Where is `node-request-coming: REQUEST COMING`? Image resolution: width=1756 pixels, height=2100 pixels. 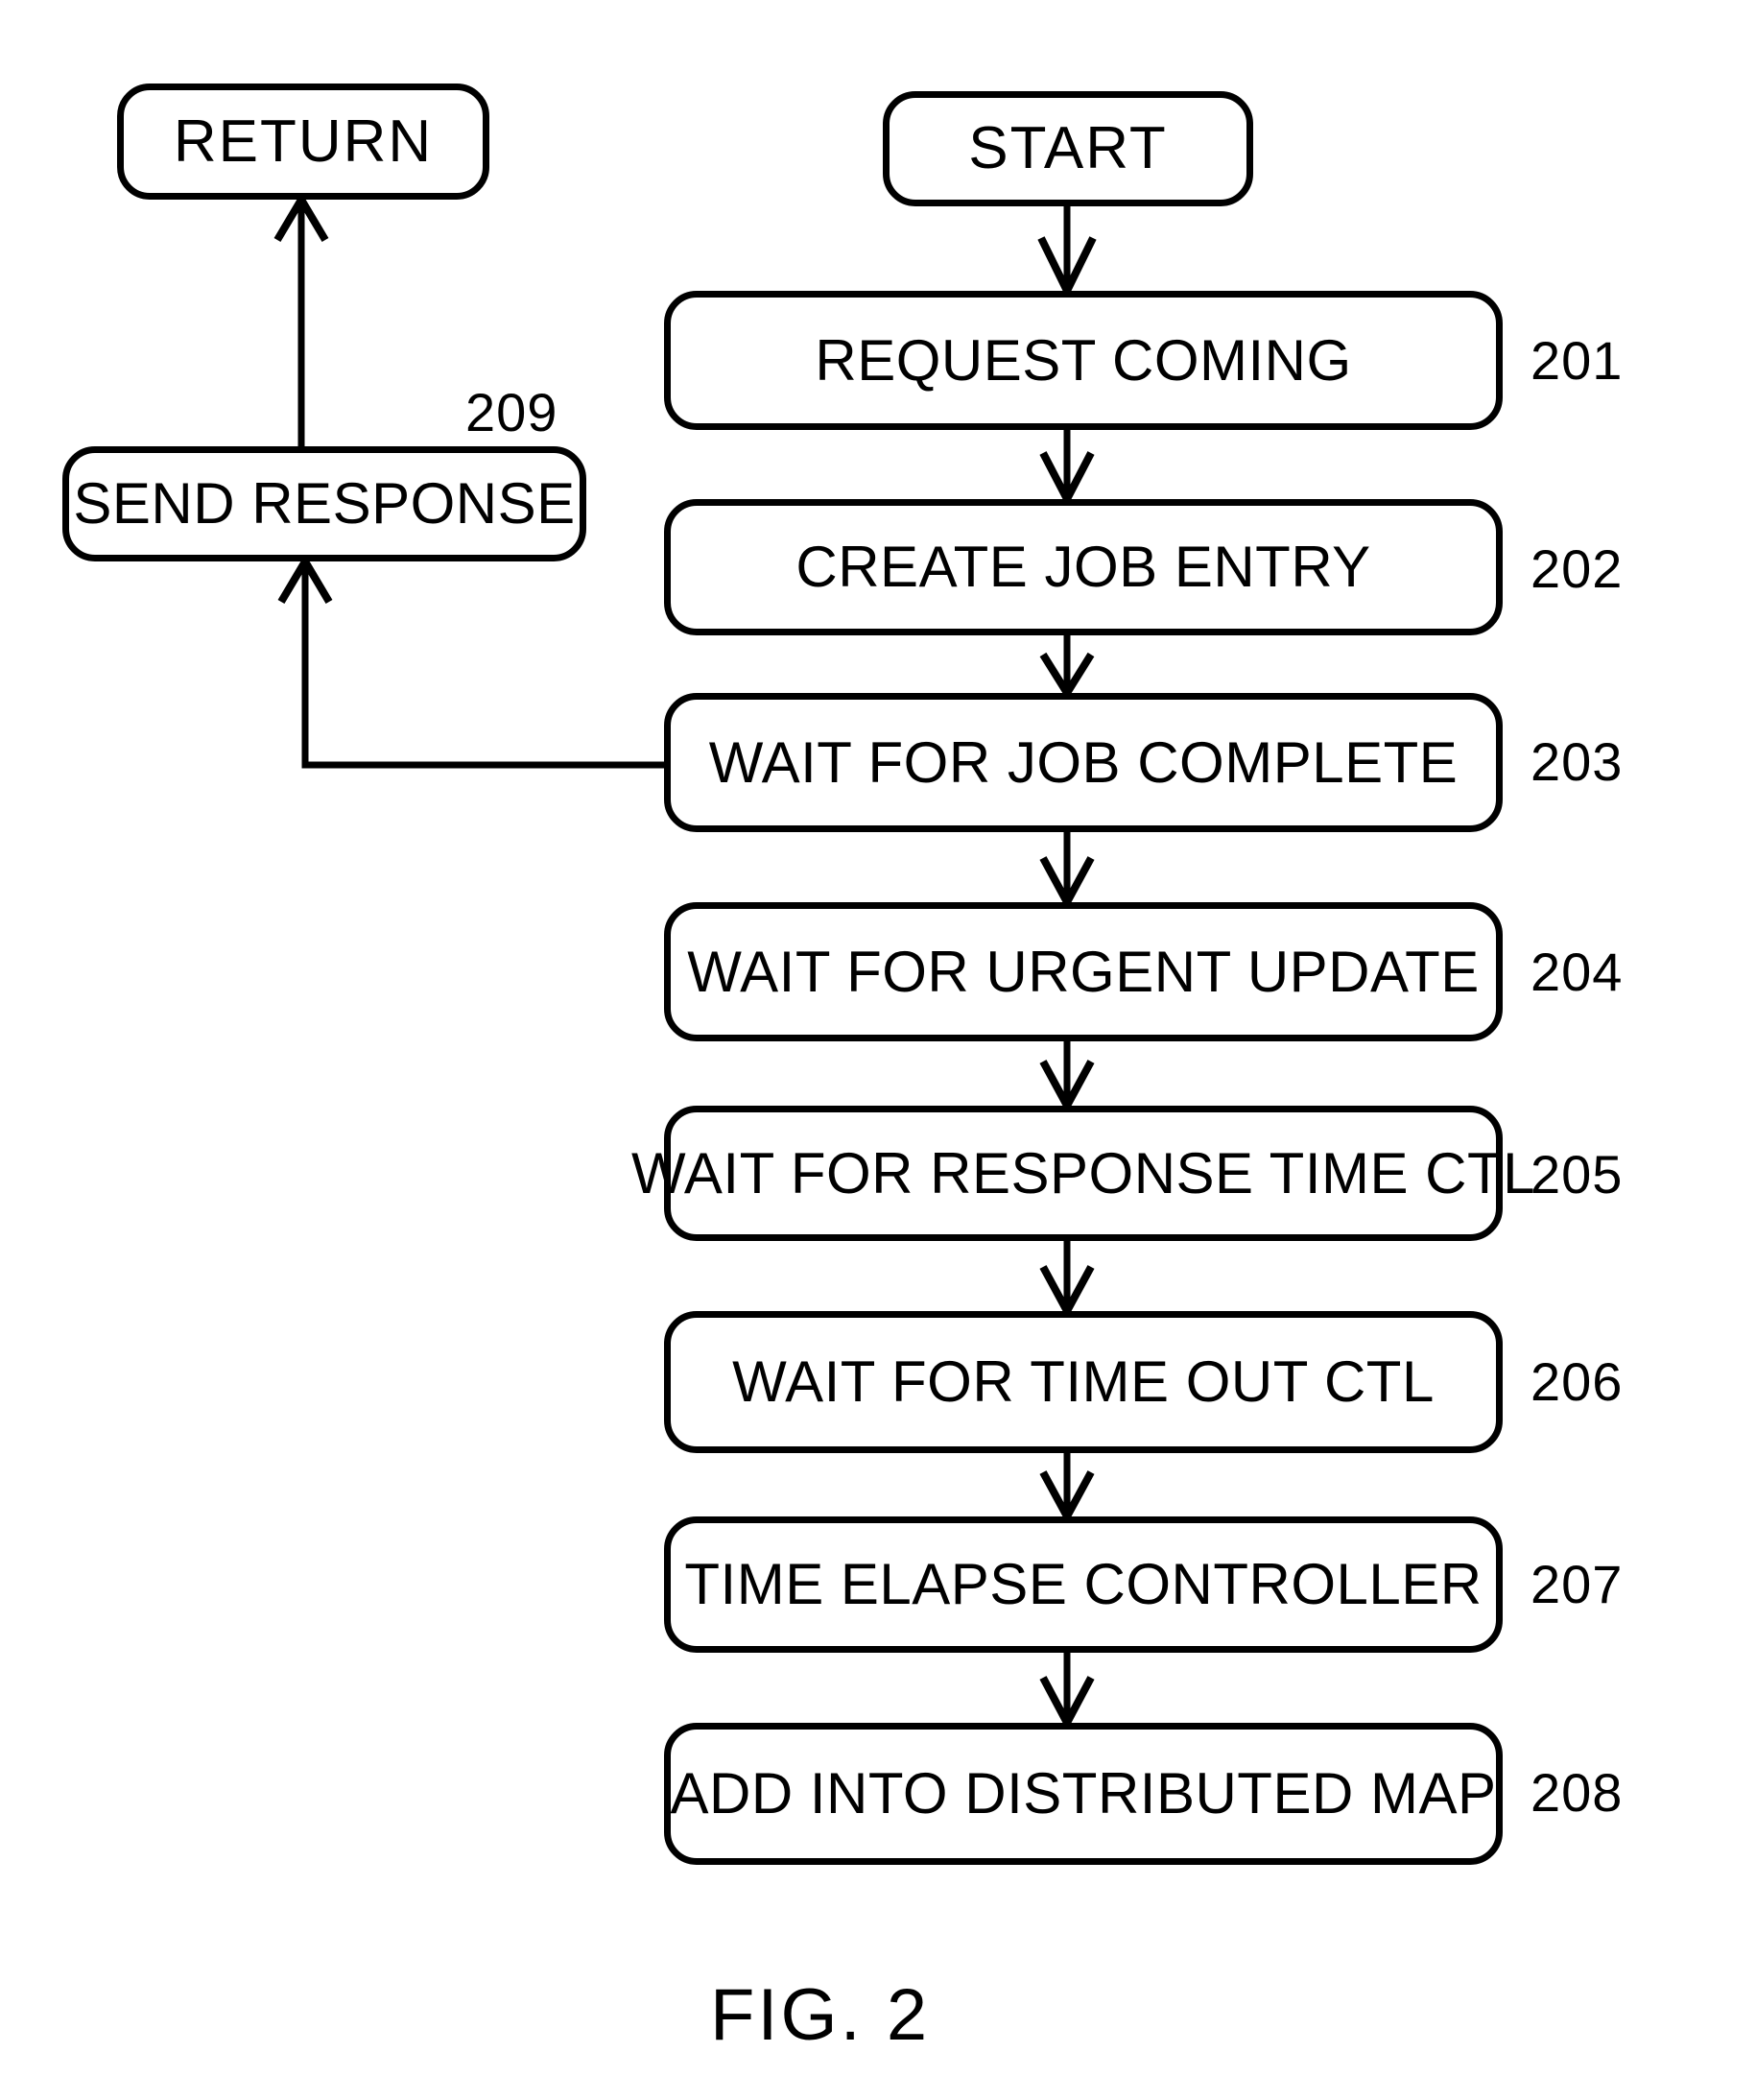
node-request-coming: REQUEST COMING is located at coordinates (1083, 361).